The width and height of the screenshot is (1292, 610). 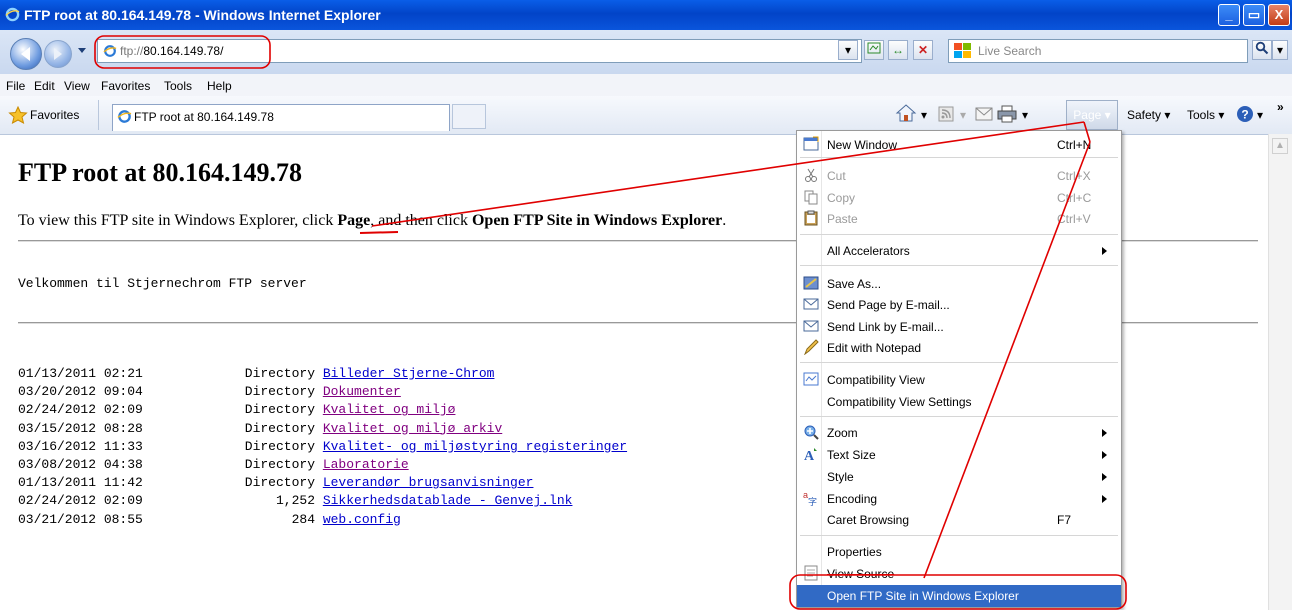 What do you see at coordinates (874, 348) in the screenshot?
I see `menu-edit-notepad: Edit with Notepad` at bounding box center [874, 348].